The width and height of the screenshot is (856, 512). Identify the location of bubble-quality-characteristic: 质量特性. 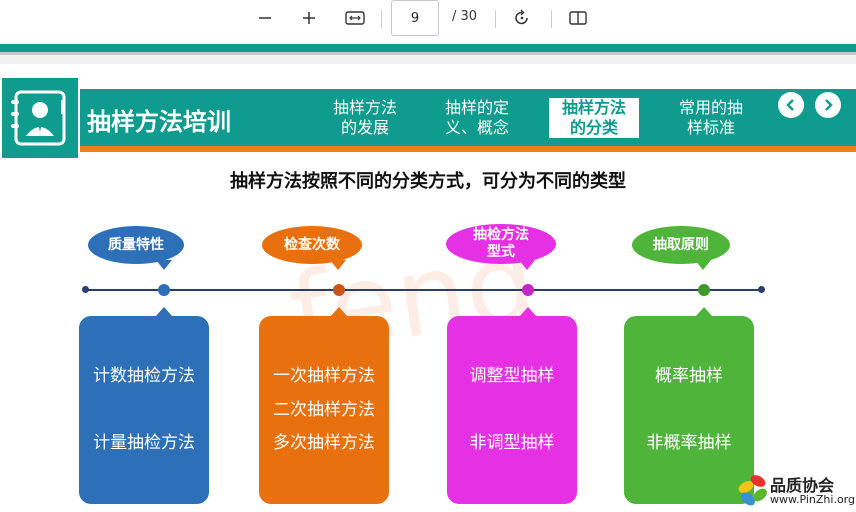
(136, 245).